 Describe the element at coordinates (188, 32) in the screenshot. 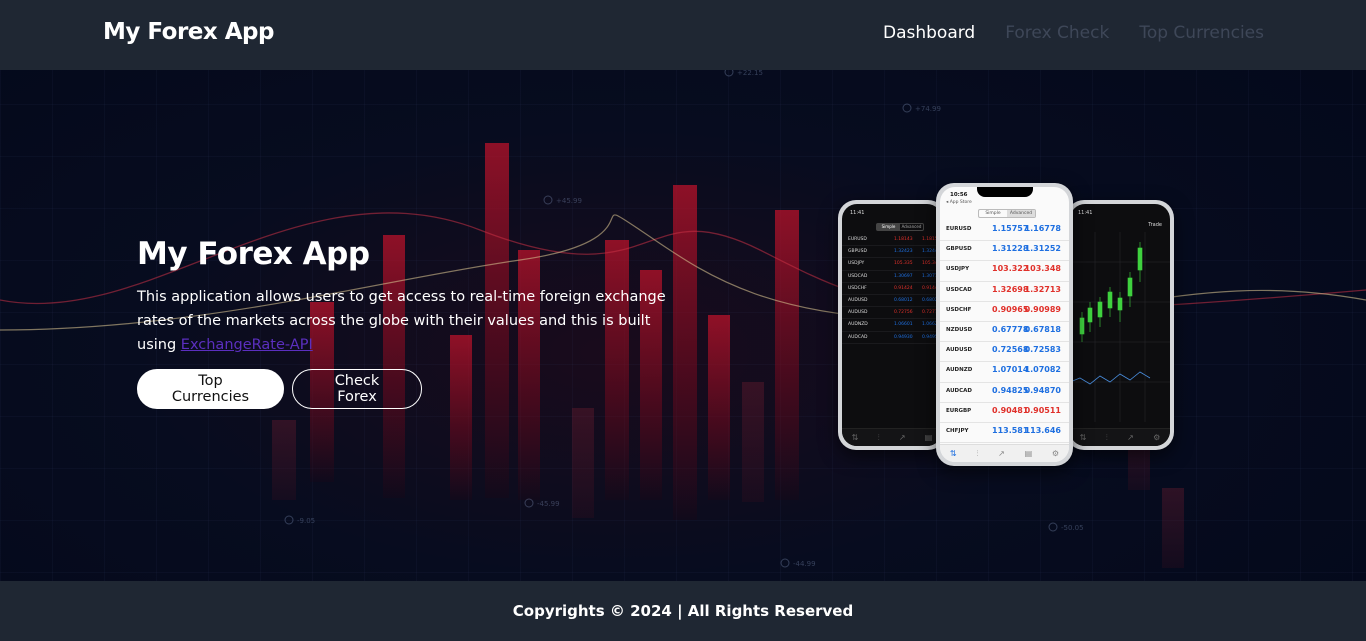

I see `brand-logo: My Forex App` at that location.